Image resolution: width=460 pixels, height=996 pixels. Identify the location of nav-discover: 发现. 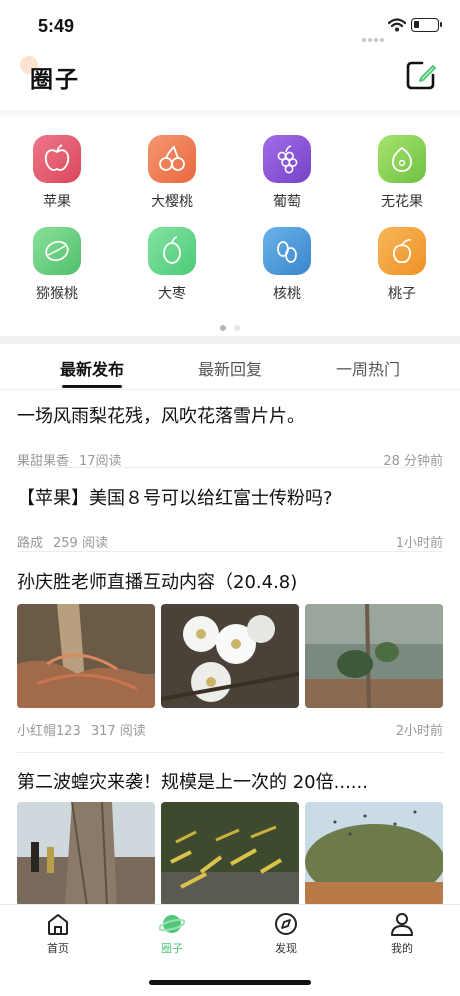
(286, 933).